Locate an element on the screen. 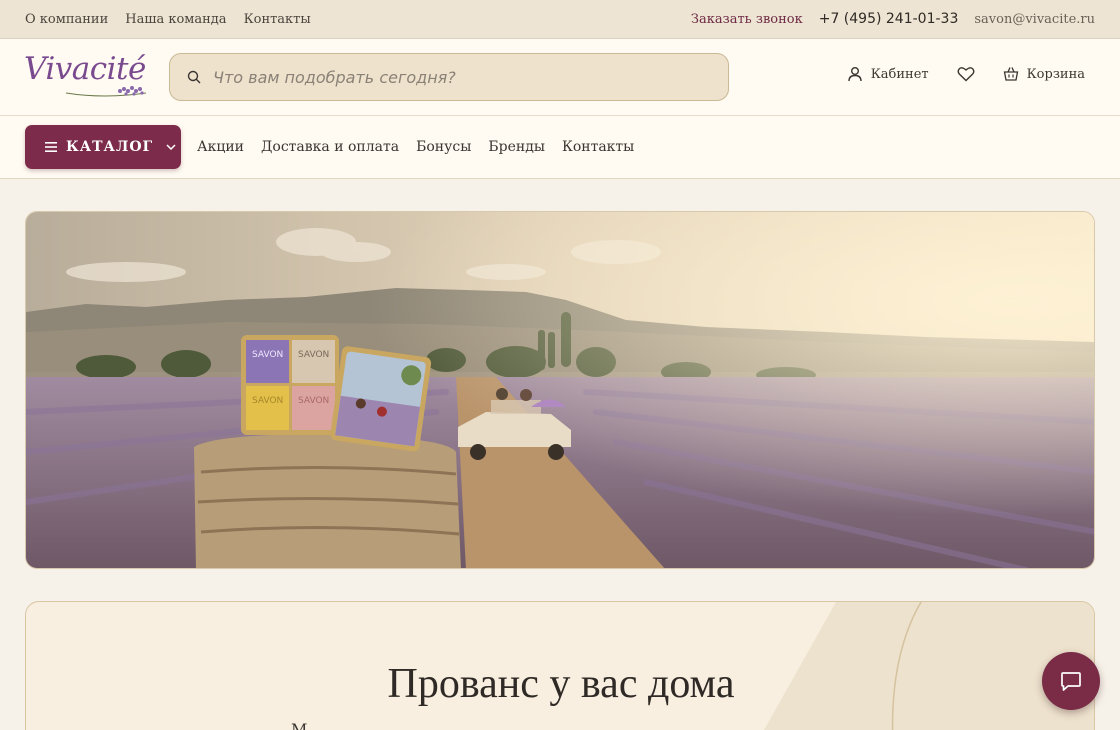 The width and height of the screenshot is (1120, 730). chat-icon is located at coordinates (1071, 681).